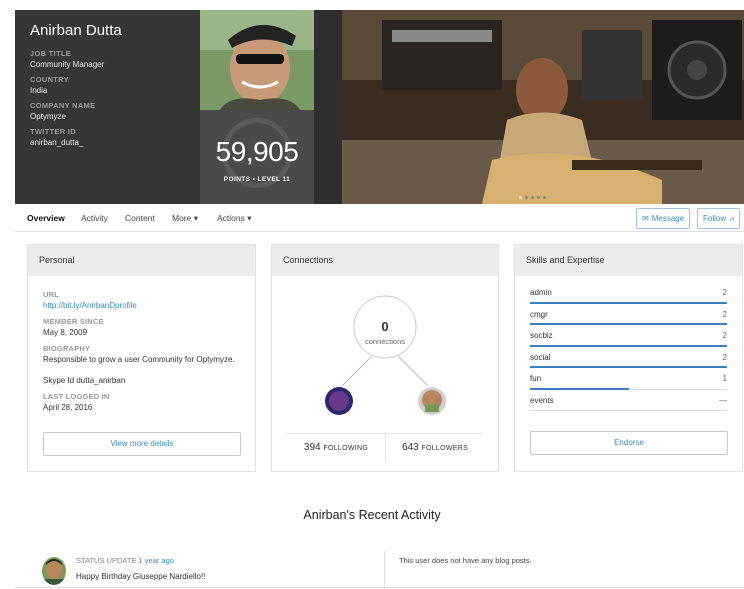  Describe the element at coordinates (731, 218) in the screenshot. I see `follow-pulse-icon: ⩘` at that location.